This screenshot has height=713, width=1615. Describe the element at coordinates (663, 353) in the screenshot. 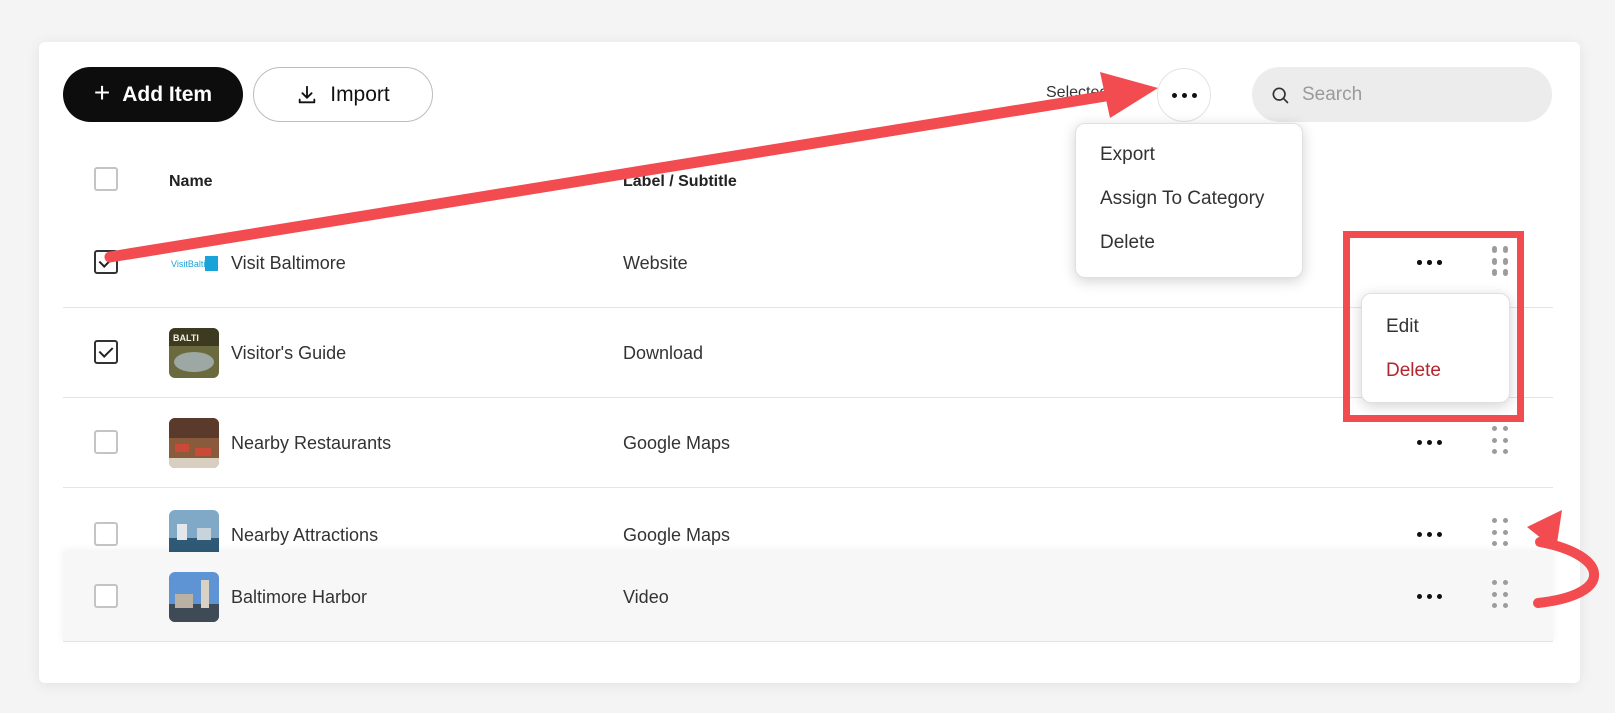

I see `row-label: Download` at that location.